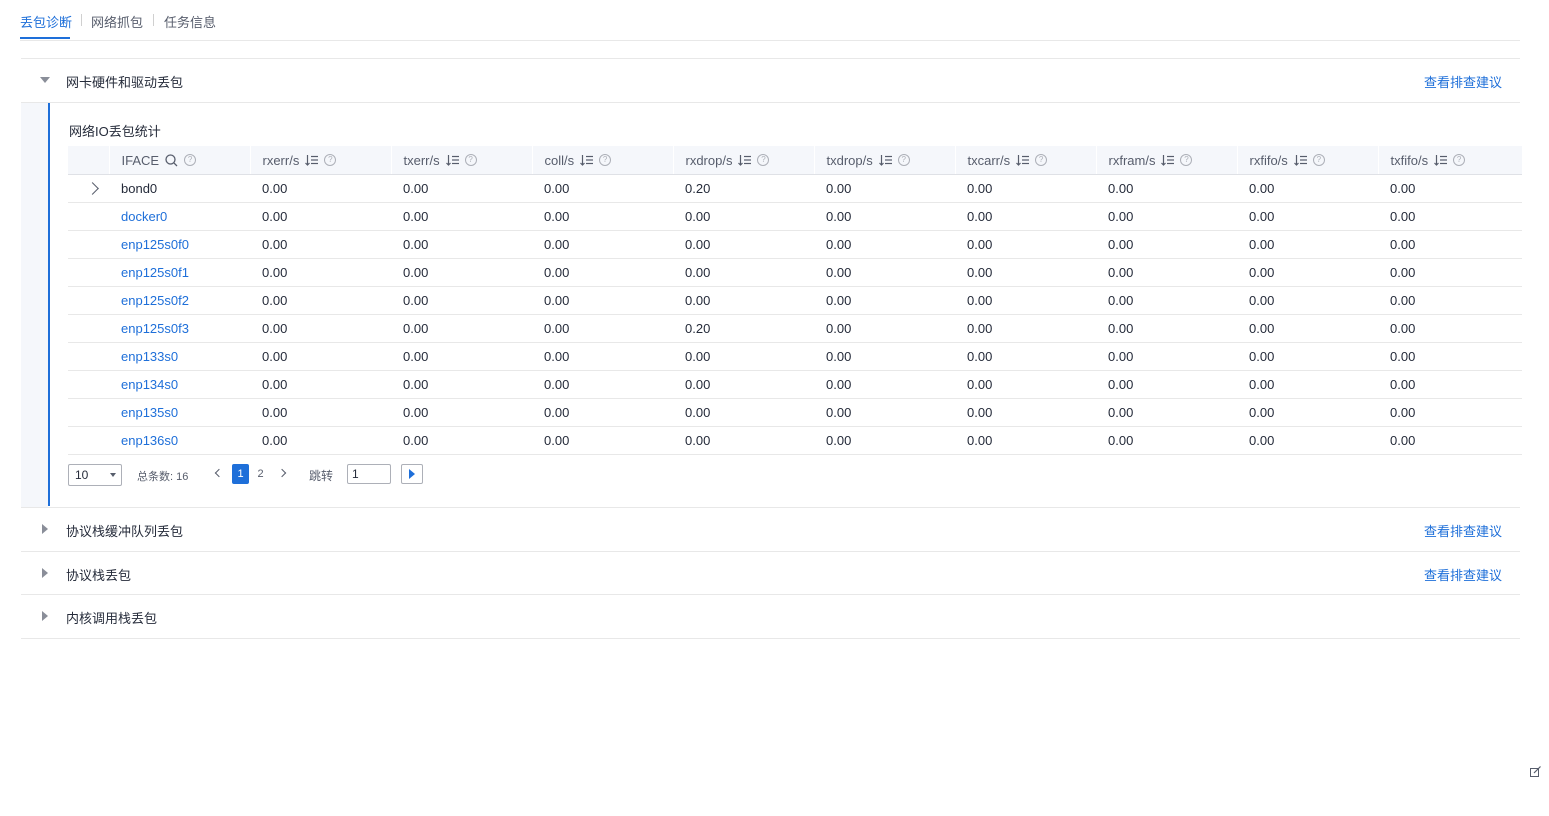 This screenshot has width=1549, height=816. I want to click on iface-cell: enp133s0, so click(179, 356).